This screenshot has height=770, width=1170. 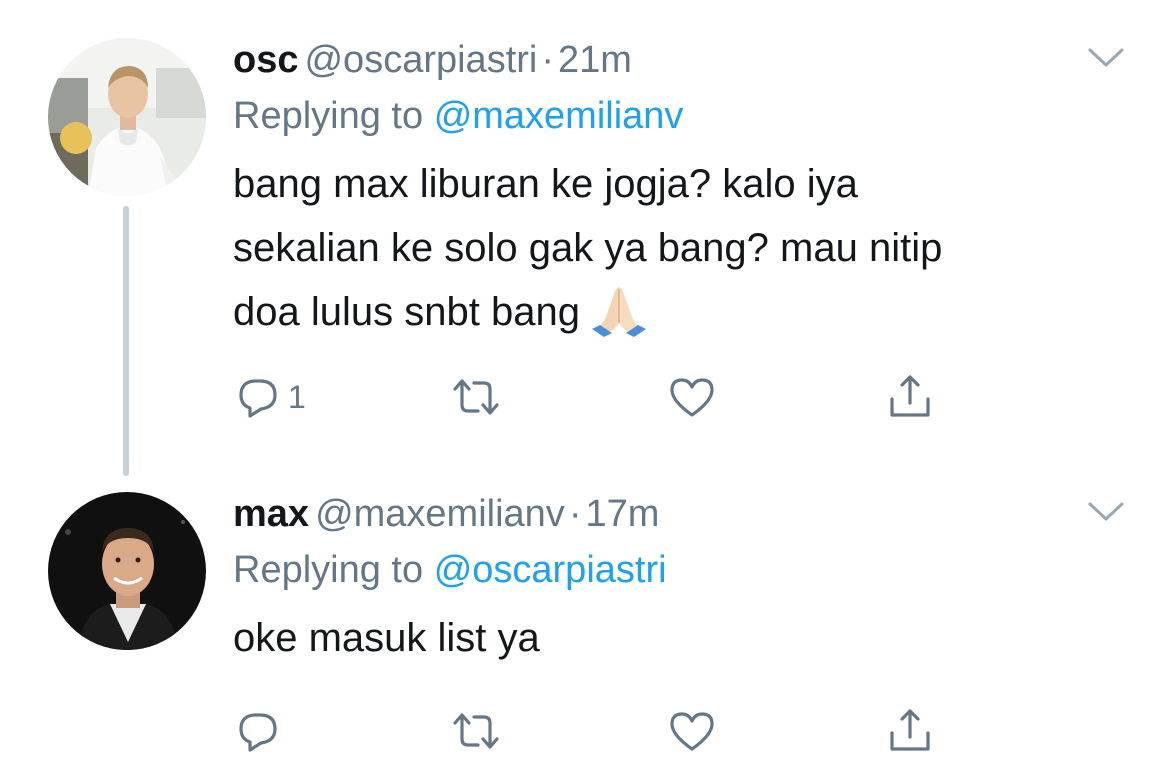 I want to click on user-handle: @maxemilianv, so click(x=440, y=514).